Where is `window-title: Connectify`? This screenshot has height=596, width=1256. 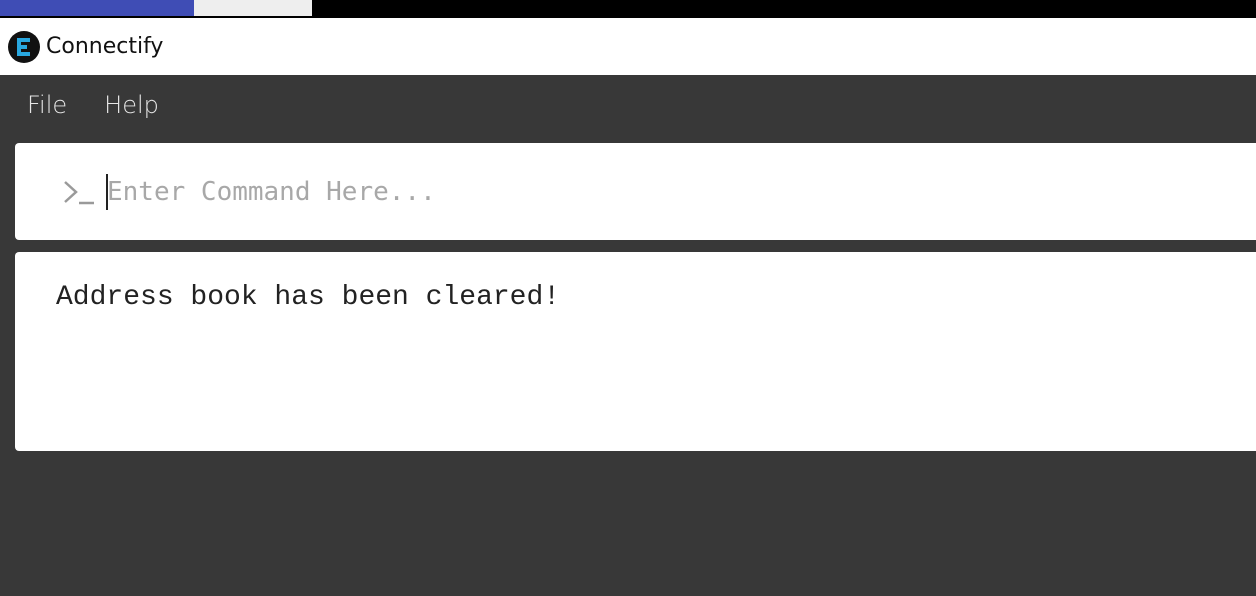 window-title: Connectify is located at coordinates (105, 46).